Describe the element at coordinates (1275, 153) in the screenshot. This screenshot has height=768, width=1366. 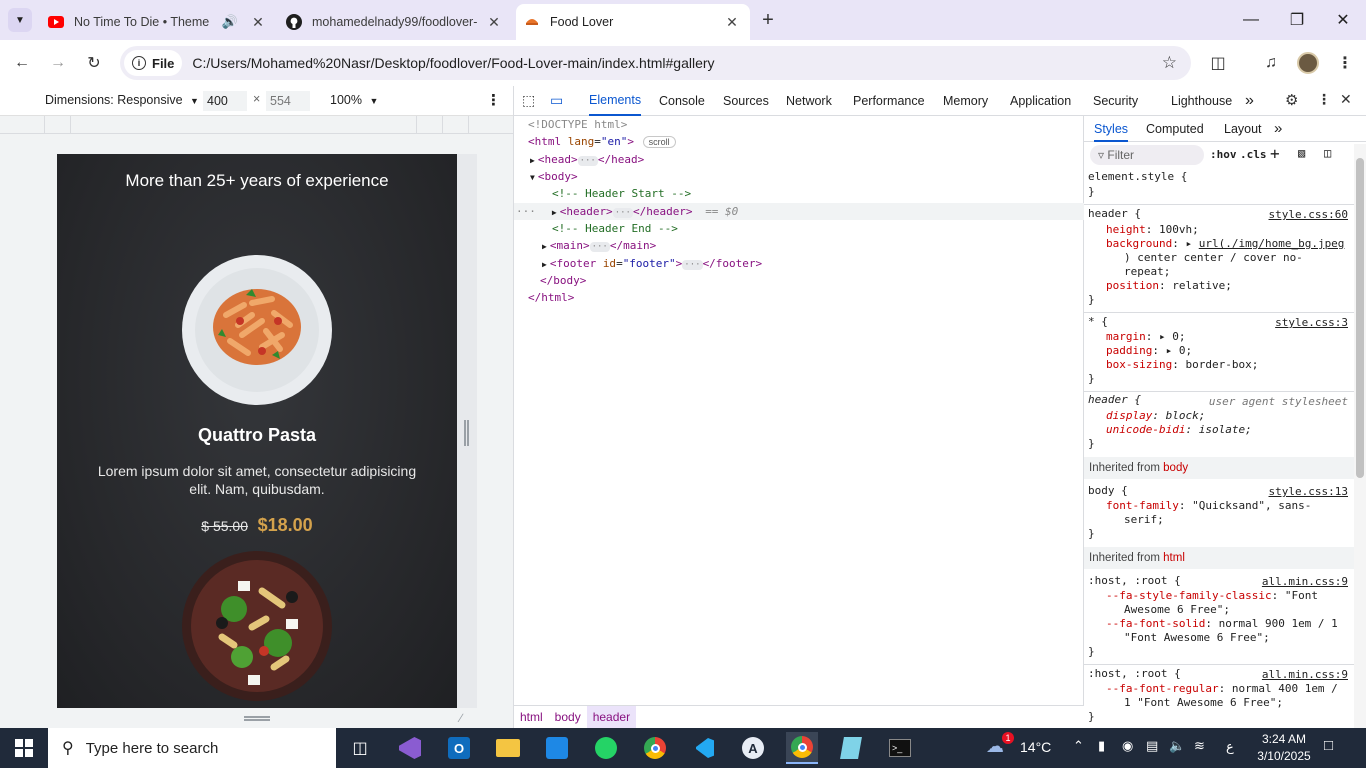
I see `new-style-rule-icon: +` at that location.